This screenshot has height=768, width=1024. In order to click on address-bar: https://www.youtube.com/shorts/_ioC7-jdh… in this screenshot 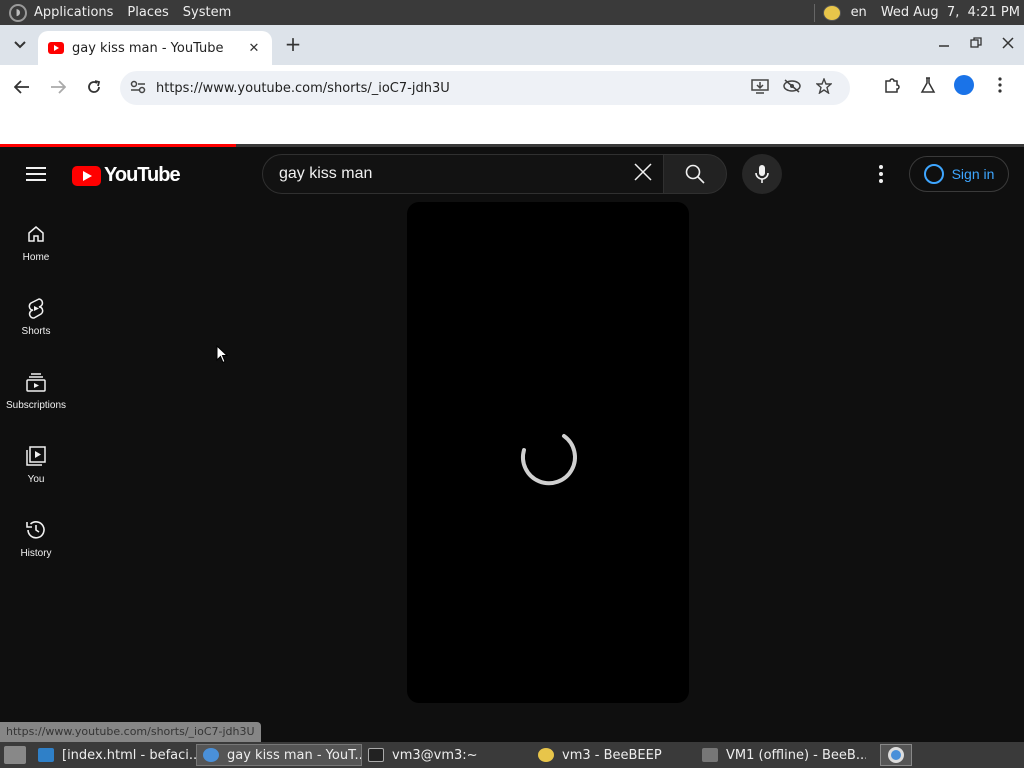, I will do `click(485, 88)`.